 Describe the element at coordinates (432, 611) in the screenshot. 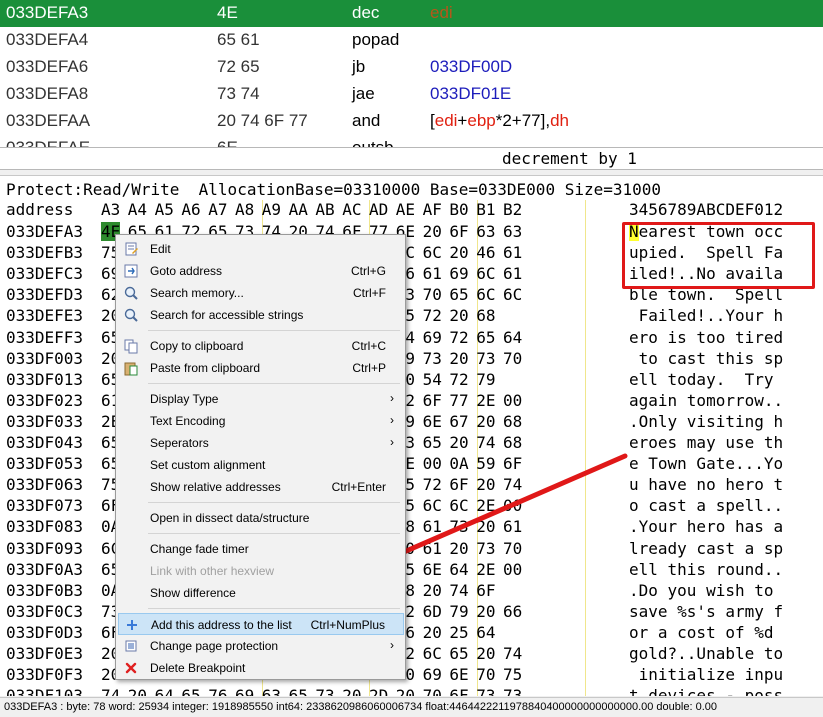

I see `hex-byte: 6D` at that location.